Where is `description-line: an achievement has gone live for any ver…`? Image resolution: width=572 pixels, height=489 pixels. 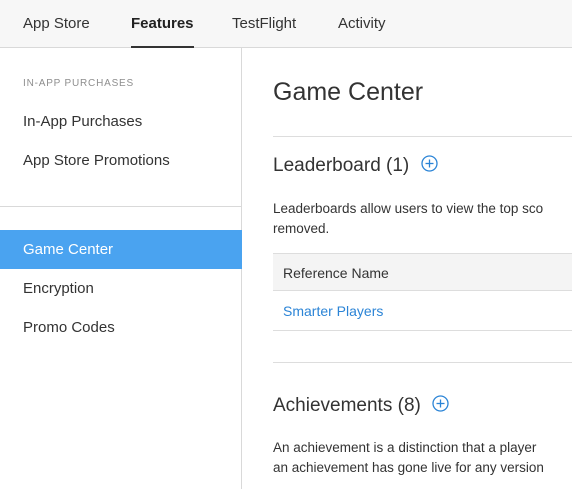
description-line: an achievement has gone live for any ver… is located at coordinates (408, 467).